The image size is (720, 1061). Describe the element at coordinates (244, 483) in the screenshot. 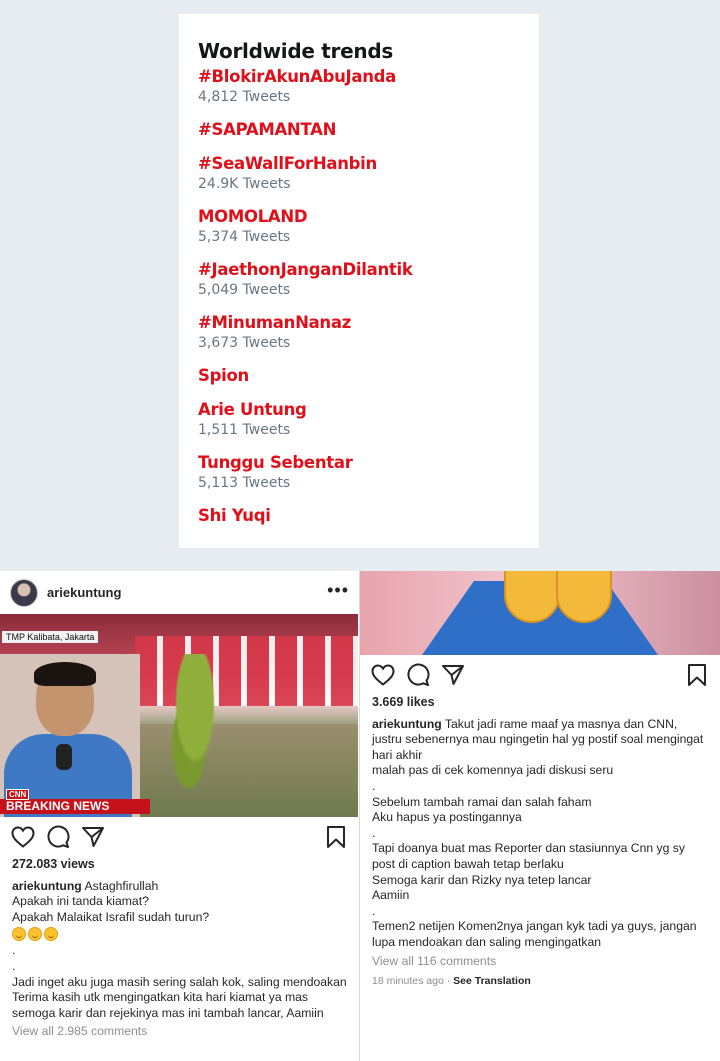

I see `trend-tweet-count: 5,113 Tweets` at that location.